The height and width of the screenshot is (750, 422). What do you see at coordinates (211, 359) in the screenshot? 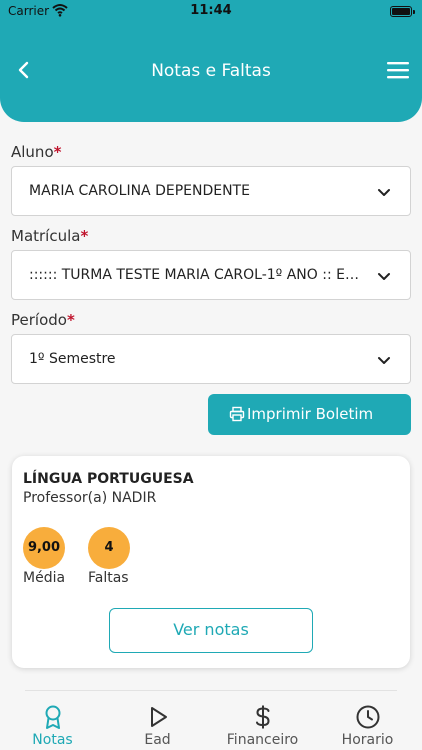
I see `periodo-select: 1º Semestre` at bounding box center [211, 359].